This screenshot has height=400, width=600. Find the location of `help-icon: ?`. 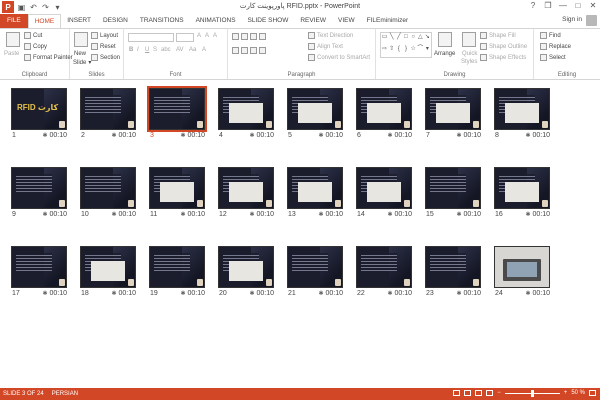

help-icon: ? is located at coordinates (533, 5).